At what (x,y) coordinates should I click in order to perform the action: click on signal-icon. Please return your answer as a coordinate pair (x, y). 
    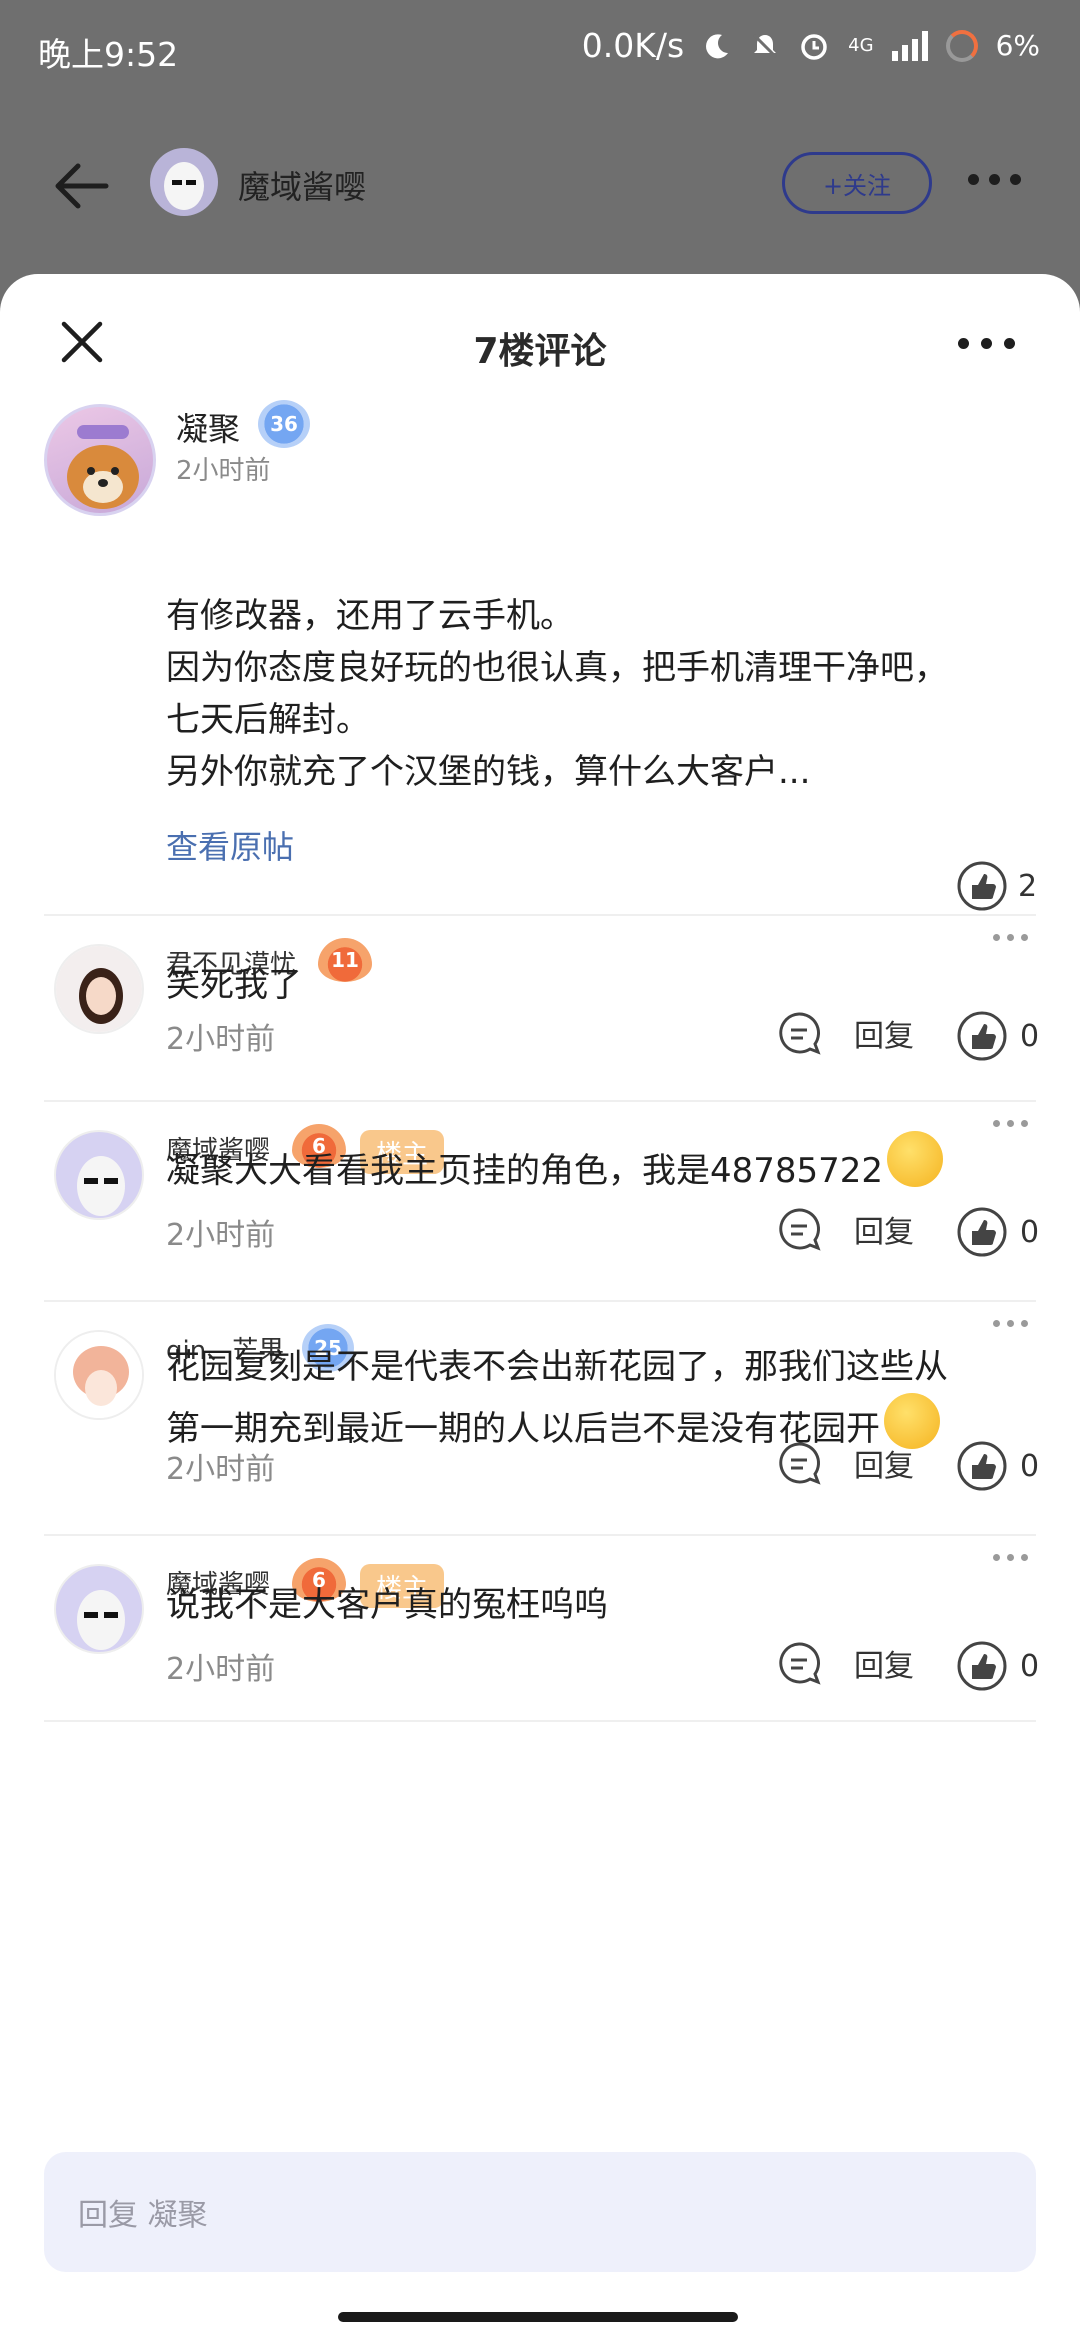
    Looking at the image, I should click on (909, 45).